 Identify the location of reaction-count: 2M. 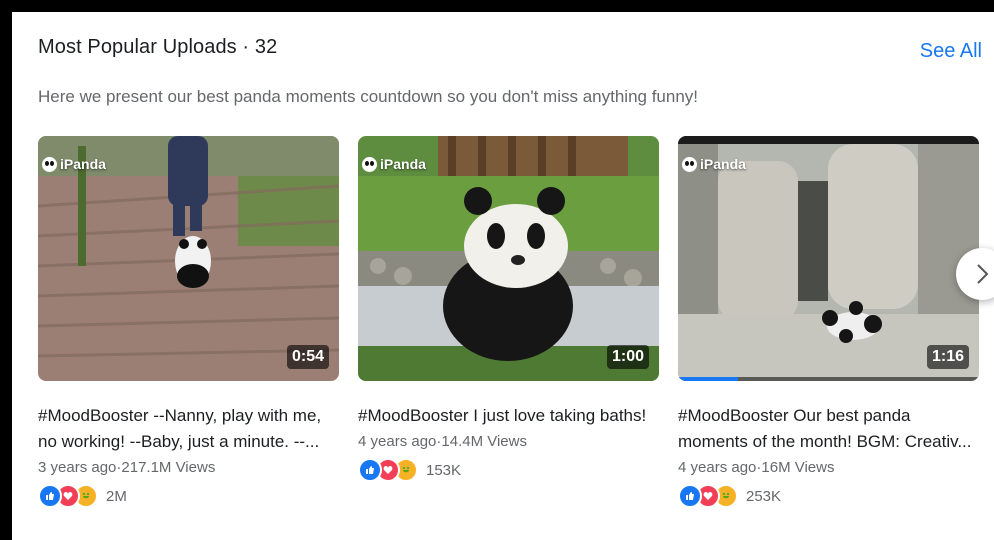
(116, 496).